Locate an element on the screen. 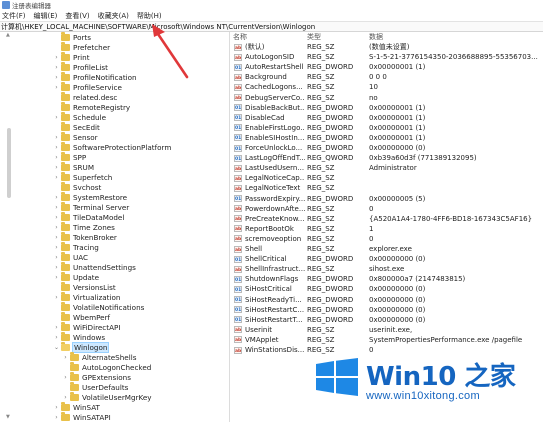  menu-favorites: 收藏夹(A) is located at coordinates (113, 16).